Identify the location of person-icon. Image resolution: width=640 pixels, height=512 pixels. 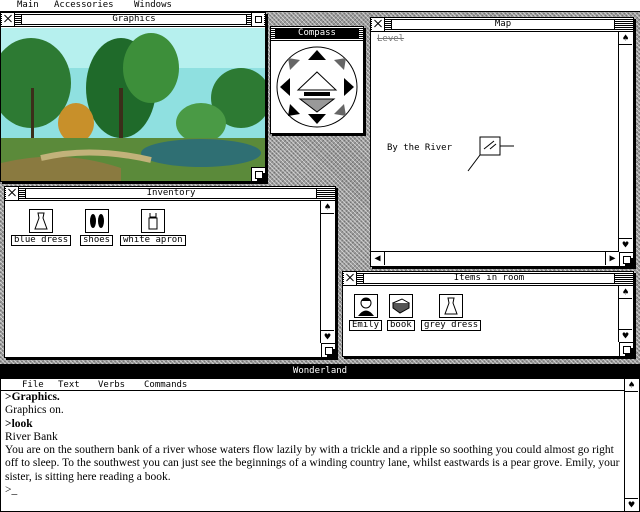
(365, 306).